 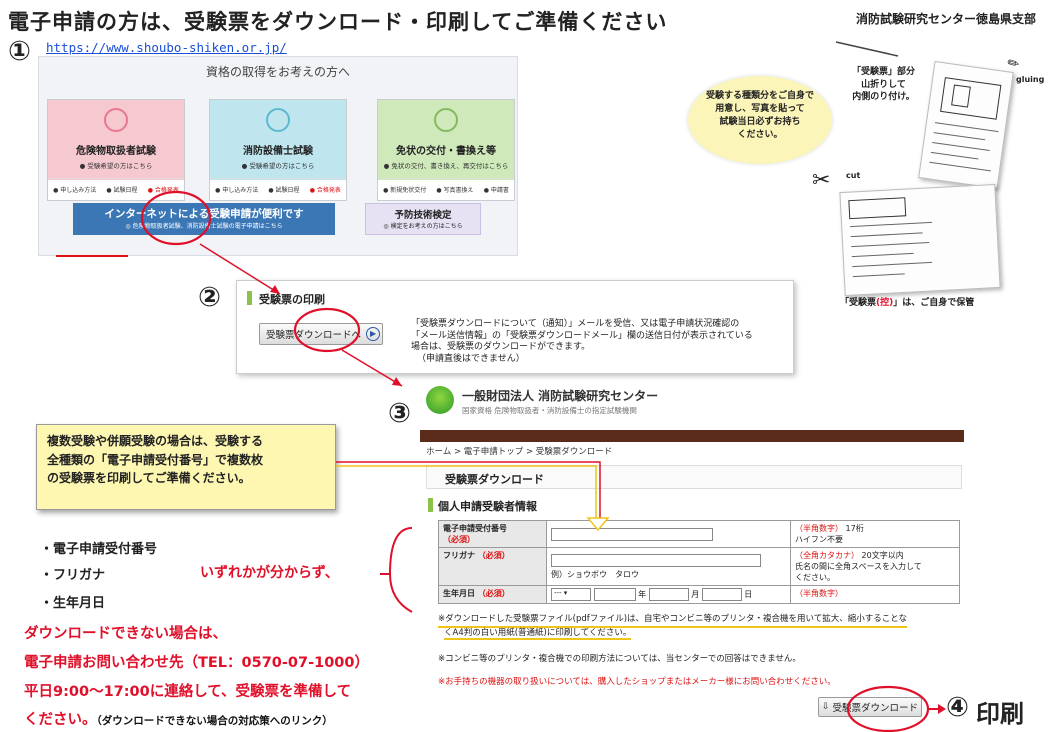 I want to click on highlight-oval-internet, so click(x=176, y=218).